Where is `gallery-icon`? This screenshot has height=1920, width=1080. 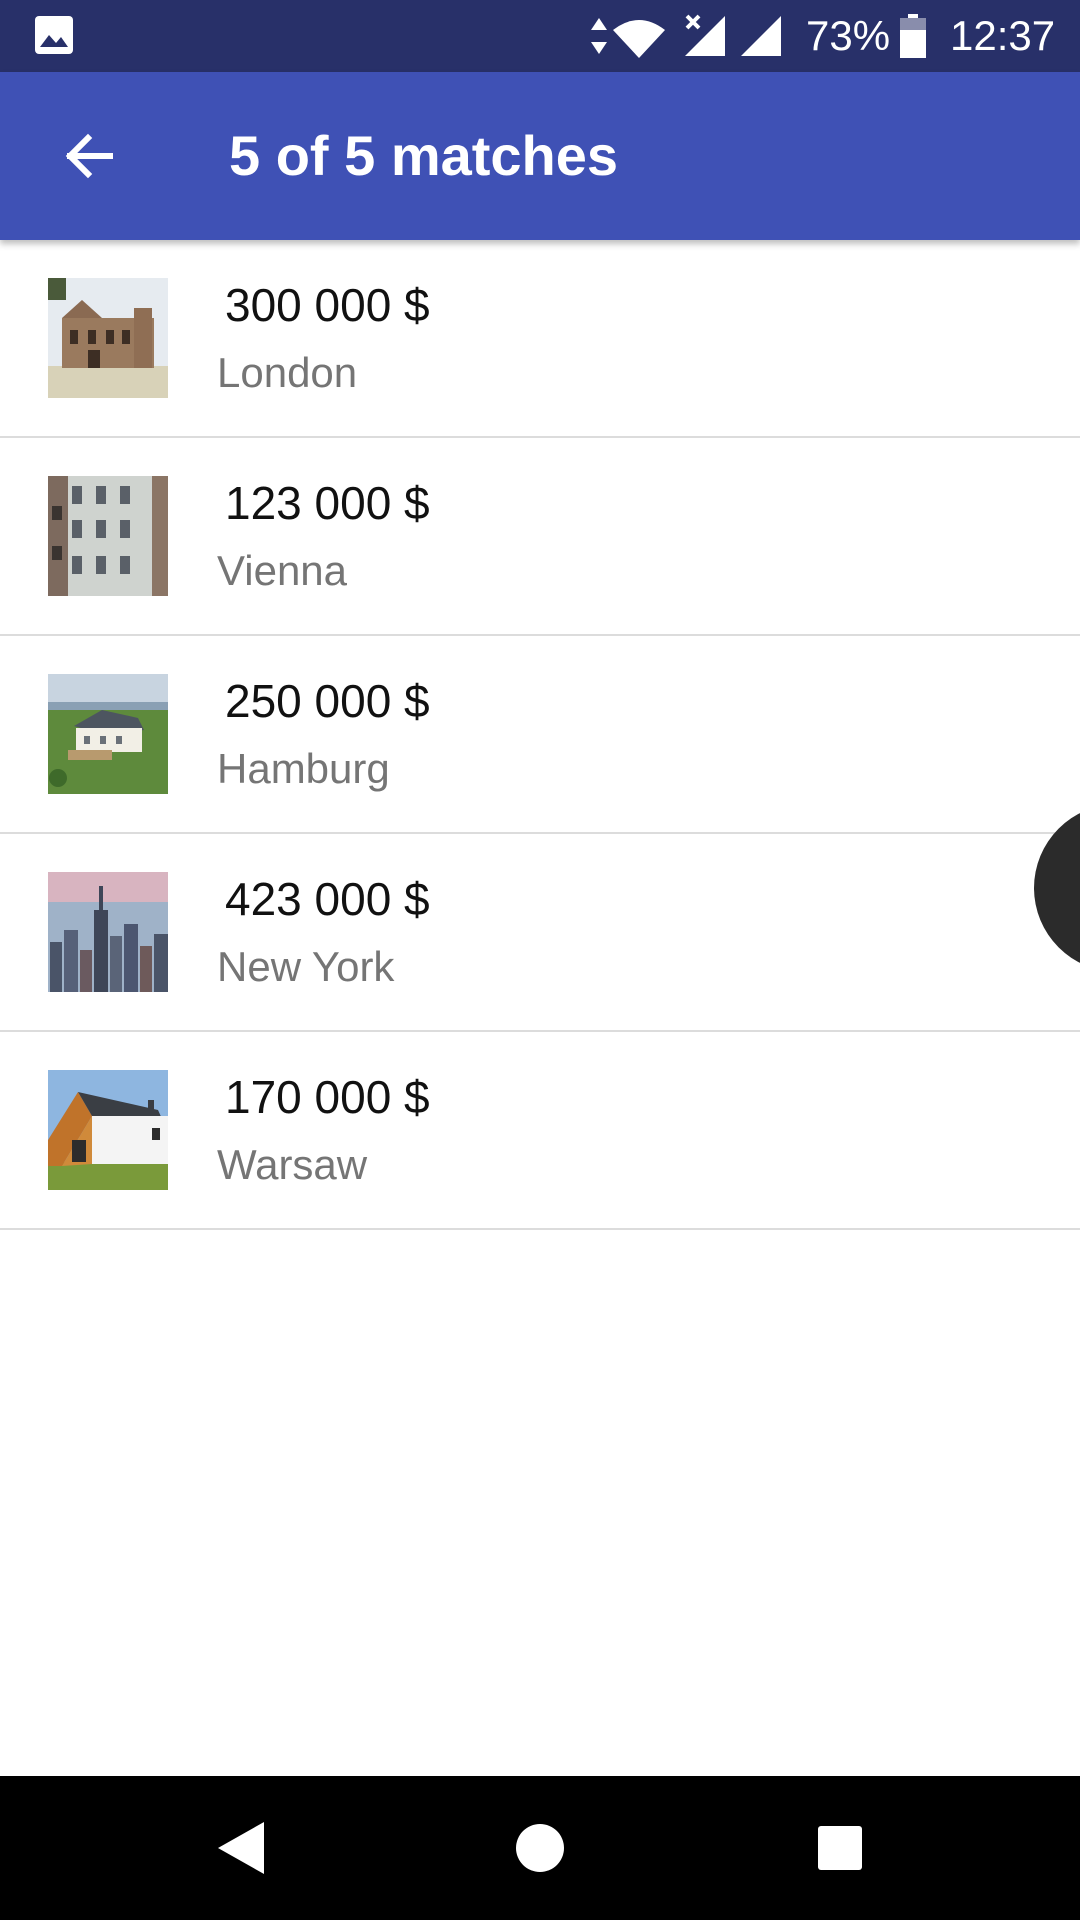
gallery-icon is located at coordinates (54, 35).